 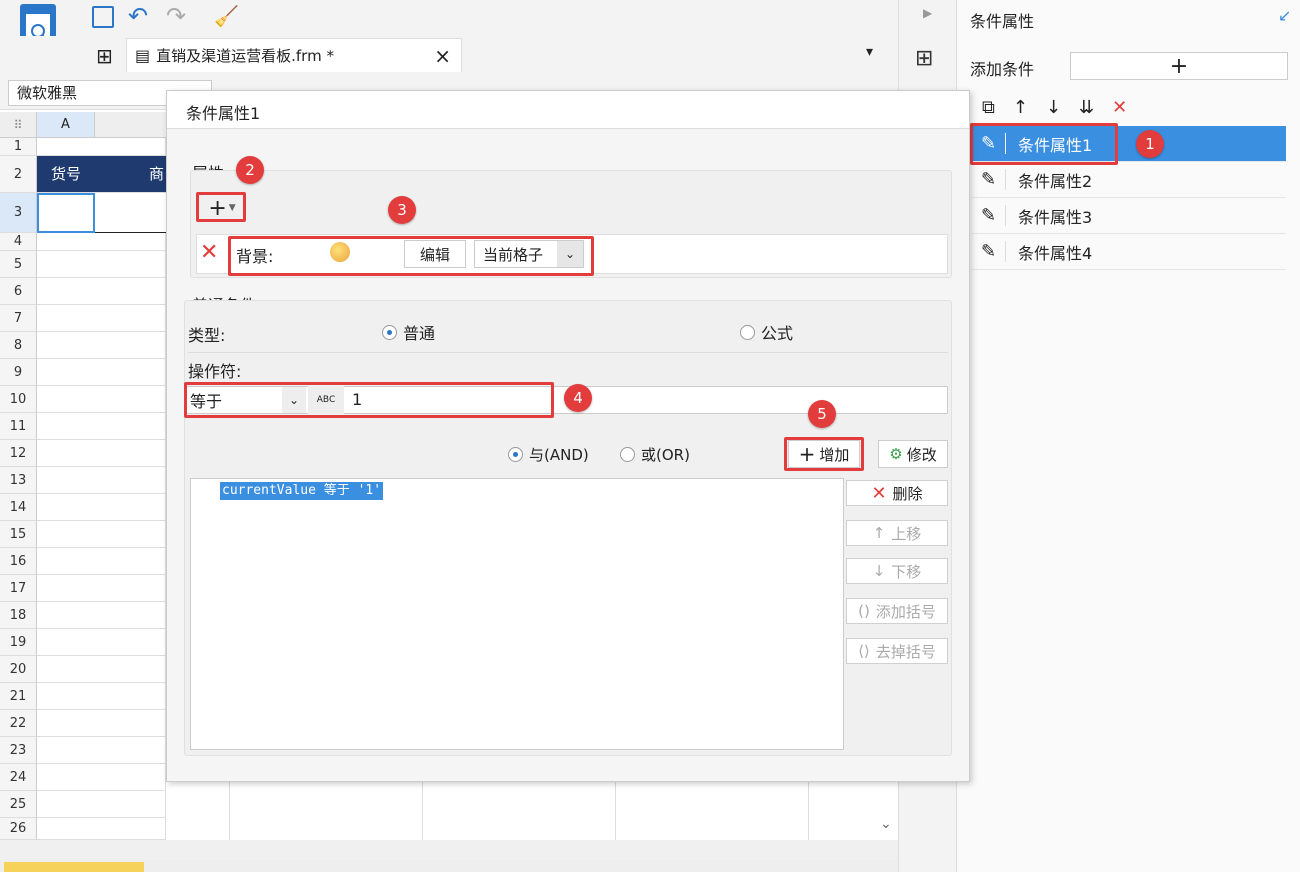 What do you see at coordinates (66, 174) in the screenshot?
I see `header-cell-huohao: 货号` at bounding box center [66, 174].